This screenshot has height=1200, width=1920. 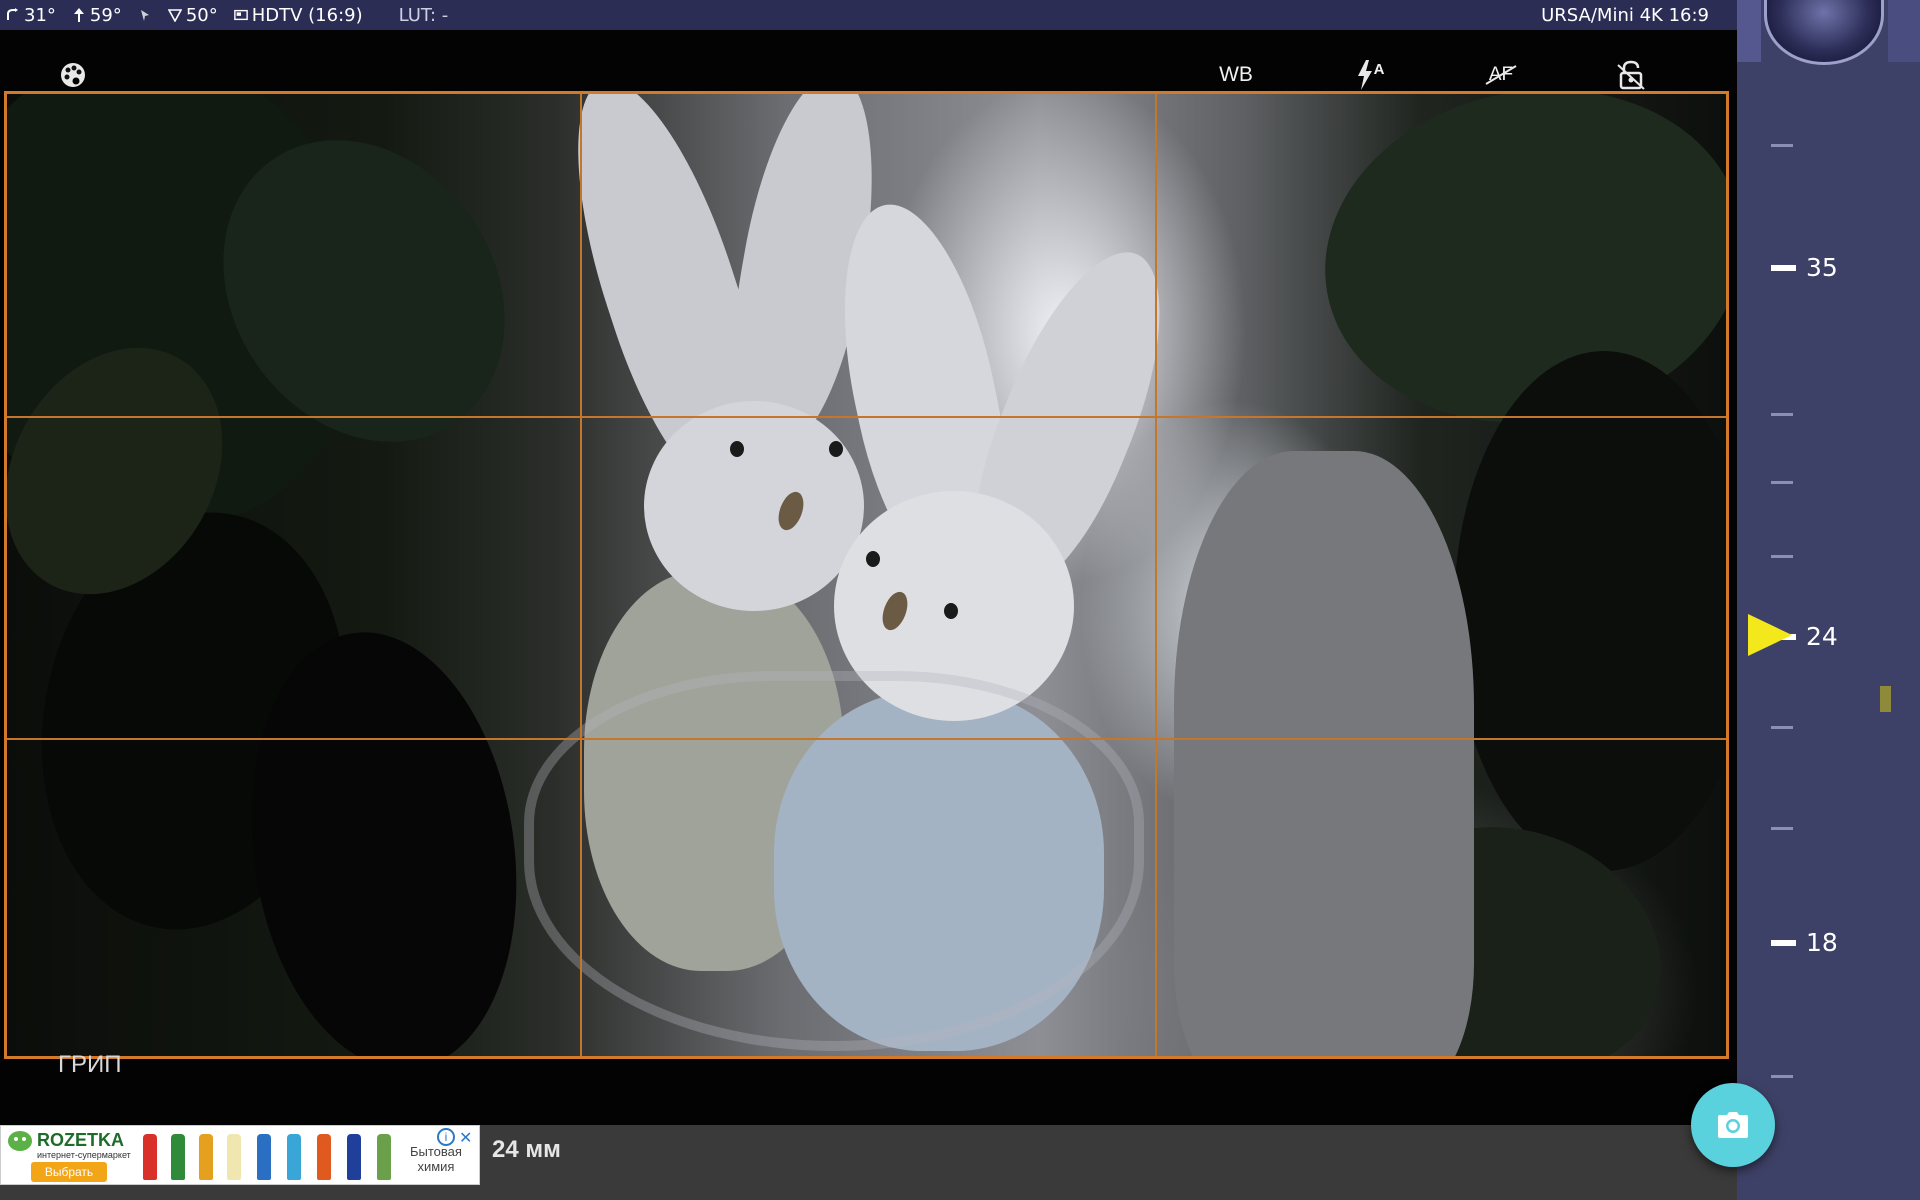 I want to click on shutter-button, so click(x=1733, y=1125).